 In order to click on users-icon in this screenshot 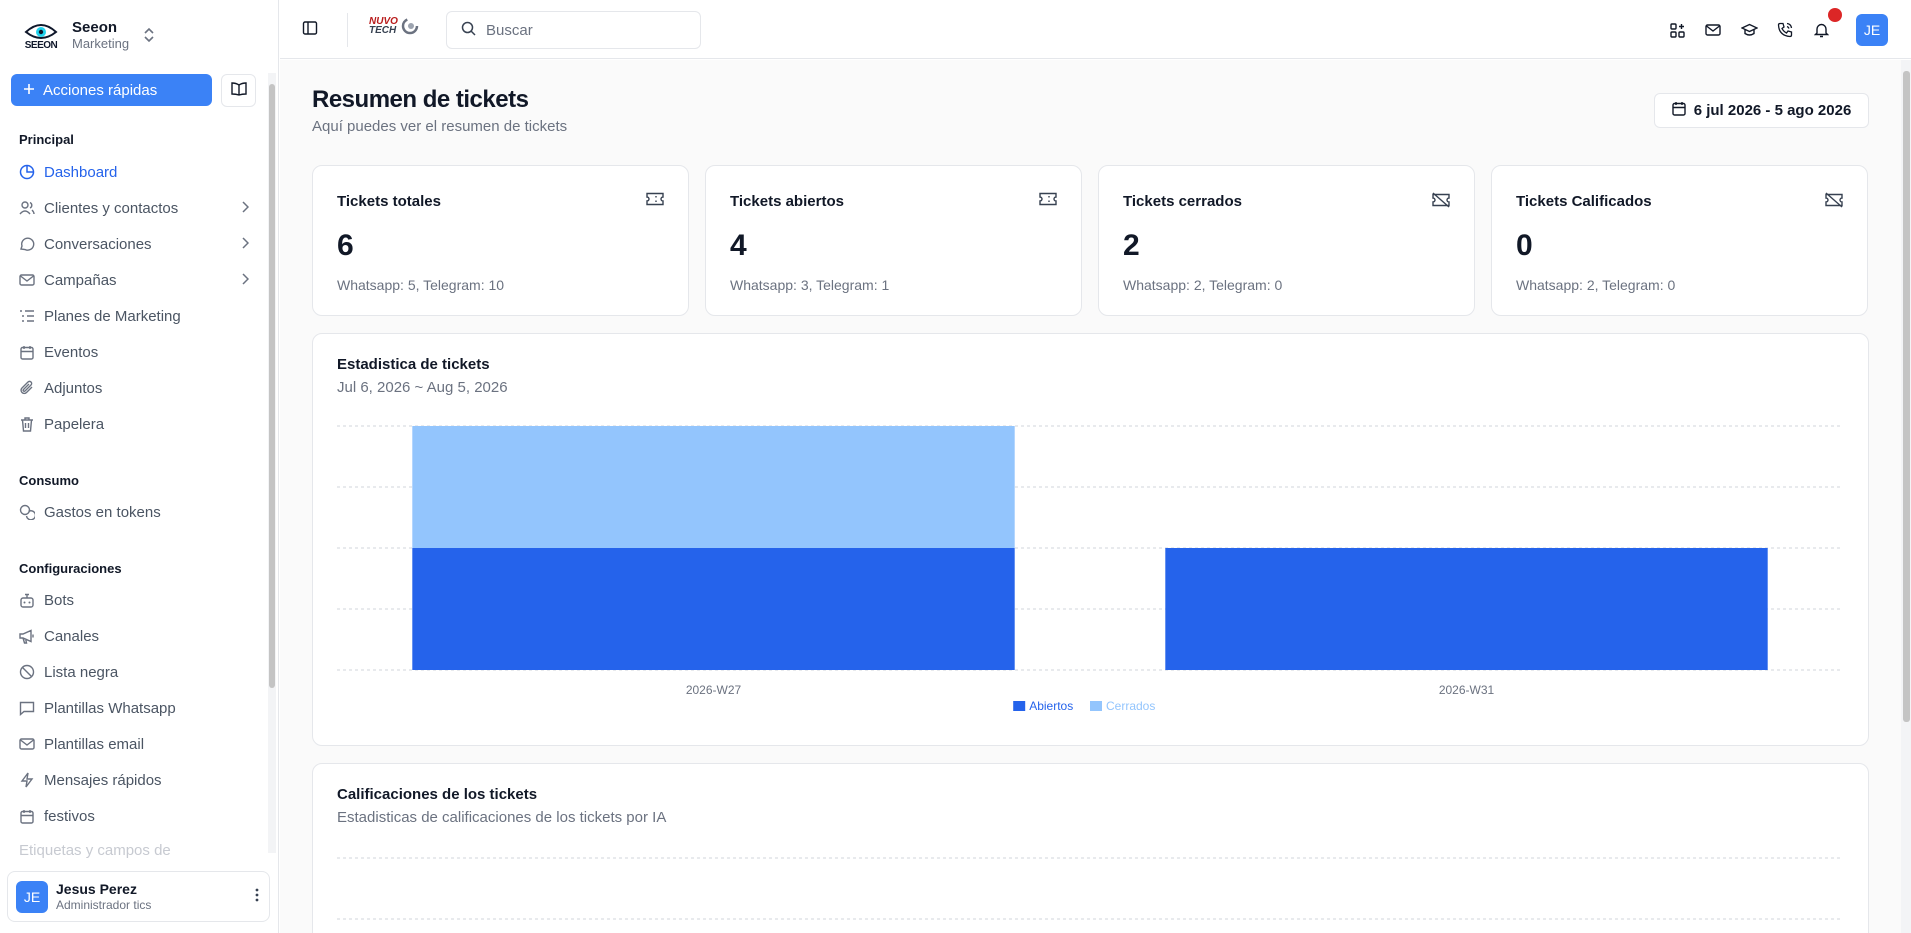, I will do `click(27, 208)`.